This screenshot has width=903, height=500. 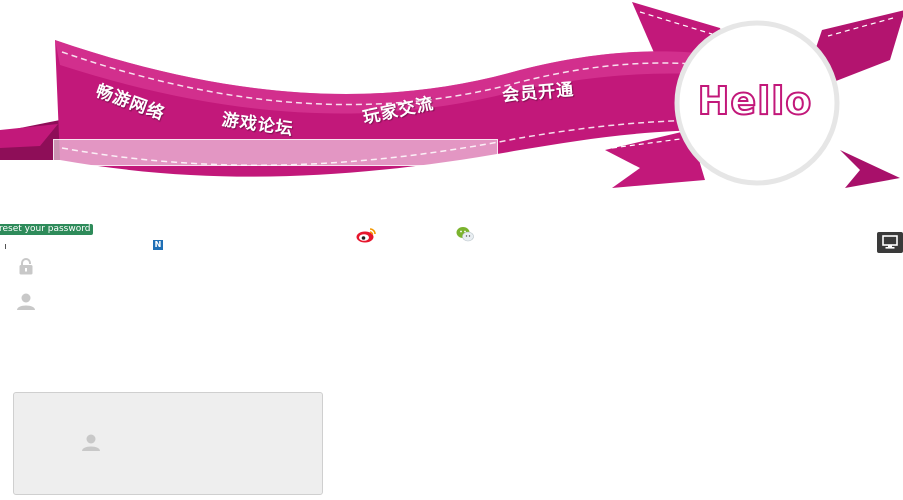 I want to click on lock-icon, so click(x=26, y=268).